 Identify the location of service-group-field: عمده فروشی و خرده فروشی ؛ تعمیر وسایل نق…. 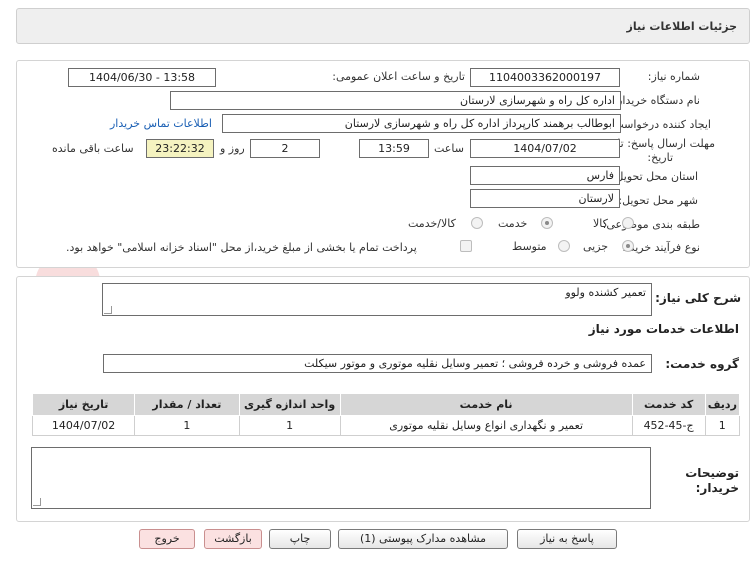
(377, 363).